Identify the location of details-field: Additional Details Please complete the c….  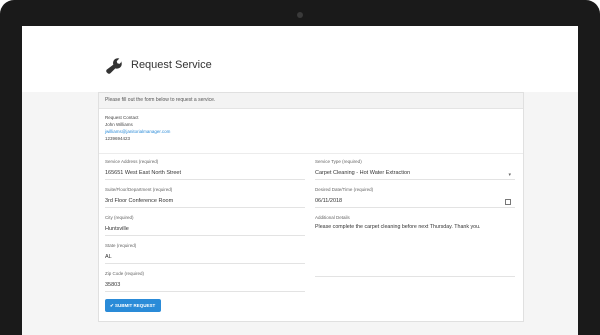
(415, 246).